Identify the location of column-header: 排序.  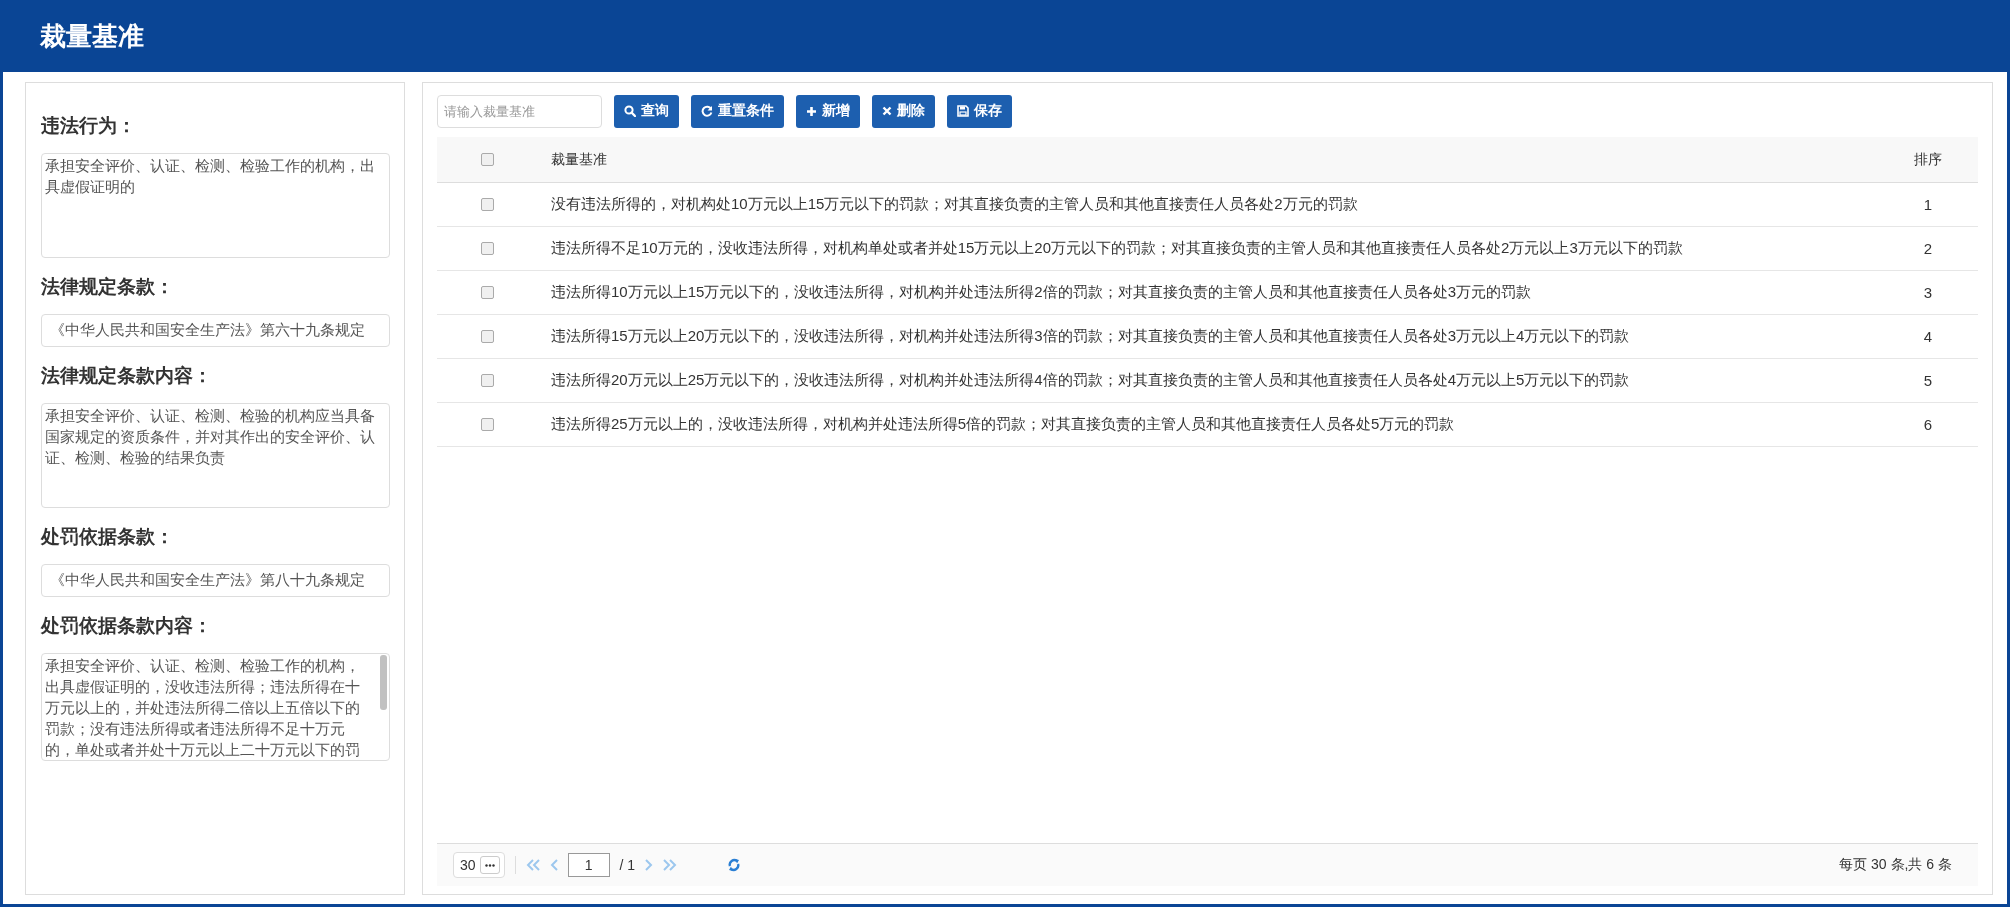
(1928, 159).